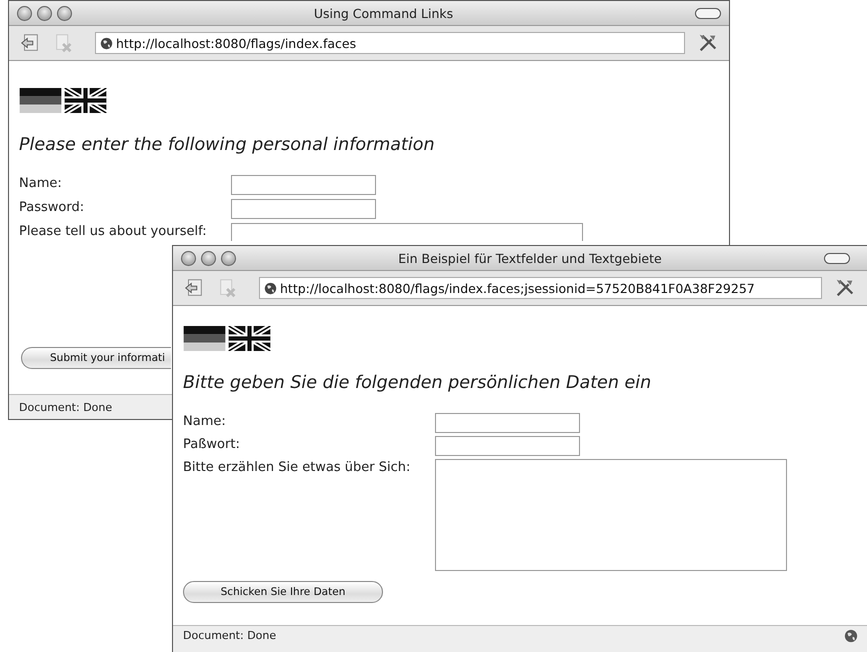 This screenshot has width=867, height=652. I want to click on window-title: Using Command Links, so click(383, 13).